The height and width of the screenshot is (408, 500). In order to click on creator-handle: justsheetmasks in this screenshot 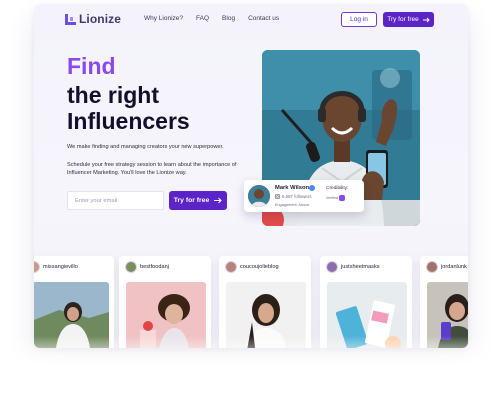, I will do `click(360, 267)`.